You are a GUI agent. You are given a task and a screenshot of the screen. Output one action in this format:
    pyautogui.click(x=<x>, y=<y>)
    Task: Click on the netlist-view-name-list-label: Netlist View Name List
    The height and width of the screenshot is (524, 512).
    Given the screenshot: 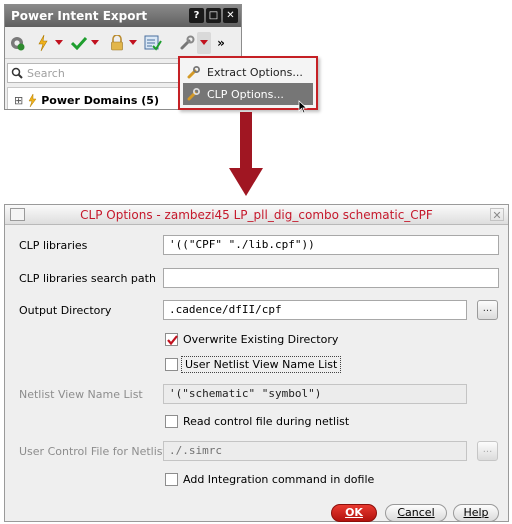 What is the action you would take?
    pyautogui.click(x=81, y=394)
    